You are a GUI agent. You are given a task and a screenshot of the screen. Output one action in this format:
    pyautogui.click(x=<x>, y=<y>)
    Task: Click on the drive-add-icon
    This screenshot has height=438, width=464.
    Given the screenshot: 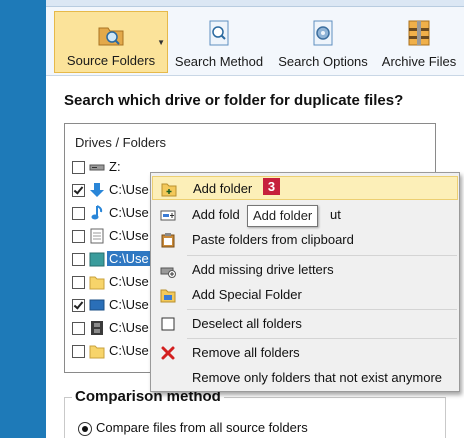 What is the action you would take?
    pyautogui.click(x=168, y=272)
    